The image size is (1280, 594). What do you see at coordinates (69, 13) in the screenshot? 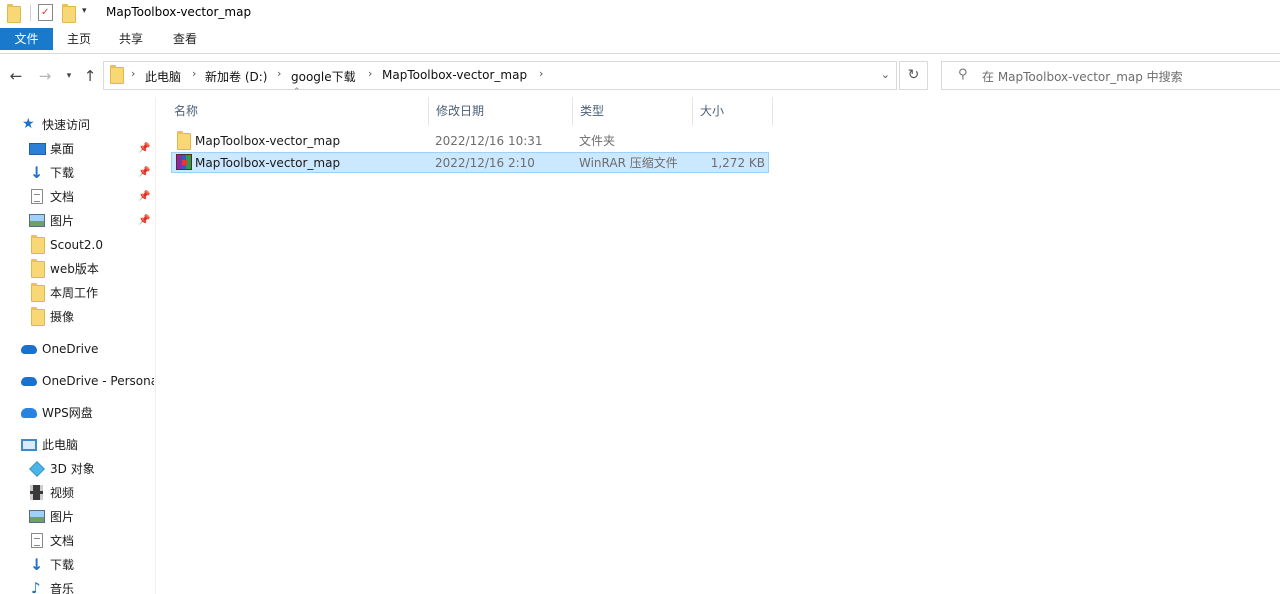
I see `new-folder-icon` at bounding box center [69, 13].